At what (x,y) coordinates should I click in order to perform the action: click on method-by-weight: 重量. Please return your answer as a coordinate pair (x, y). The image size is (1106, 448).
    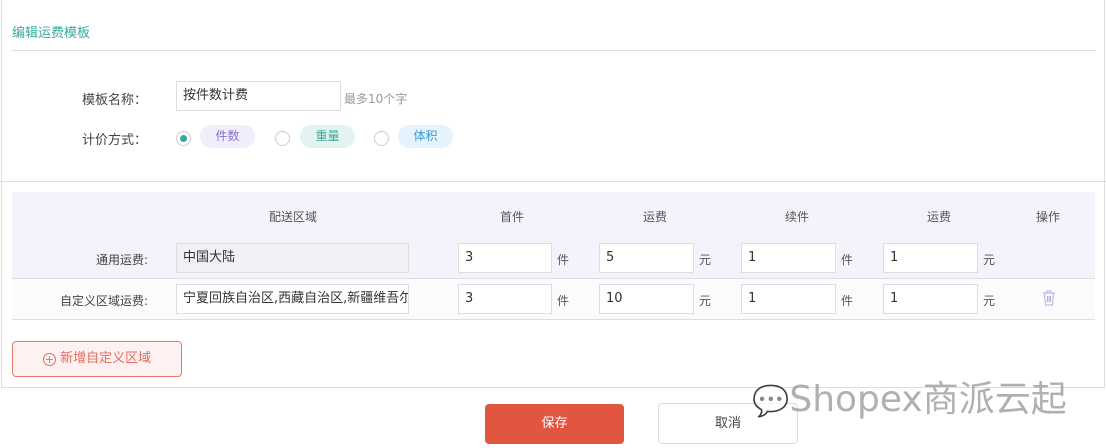
    Looking at the image, I should click on (327, 136).